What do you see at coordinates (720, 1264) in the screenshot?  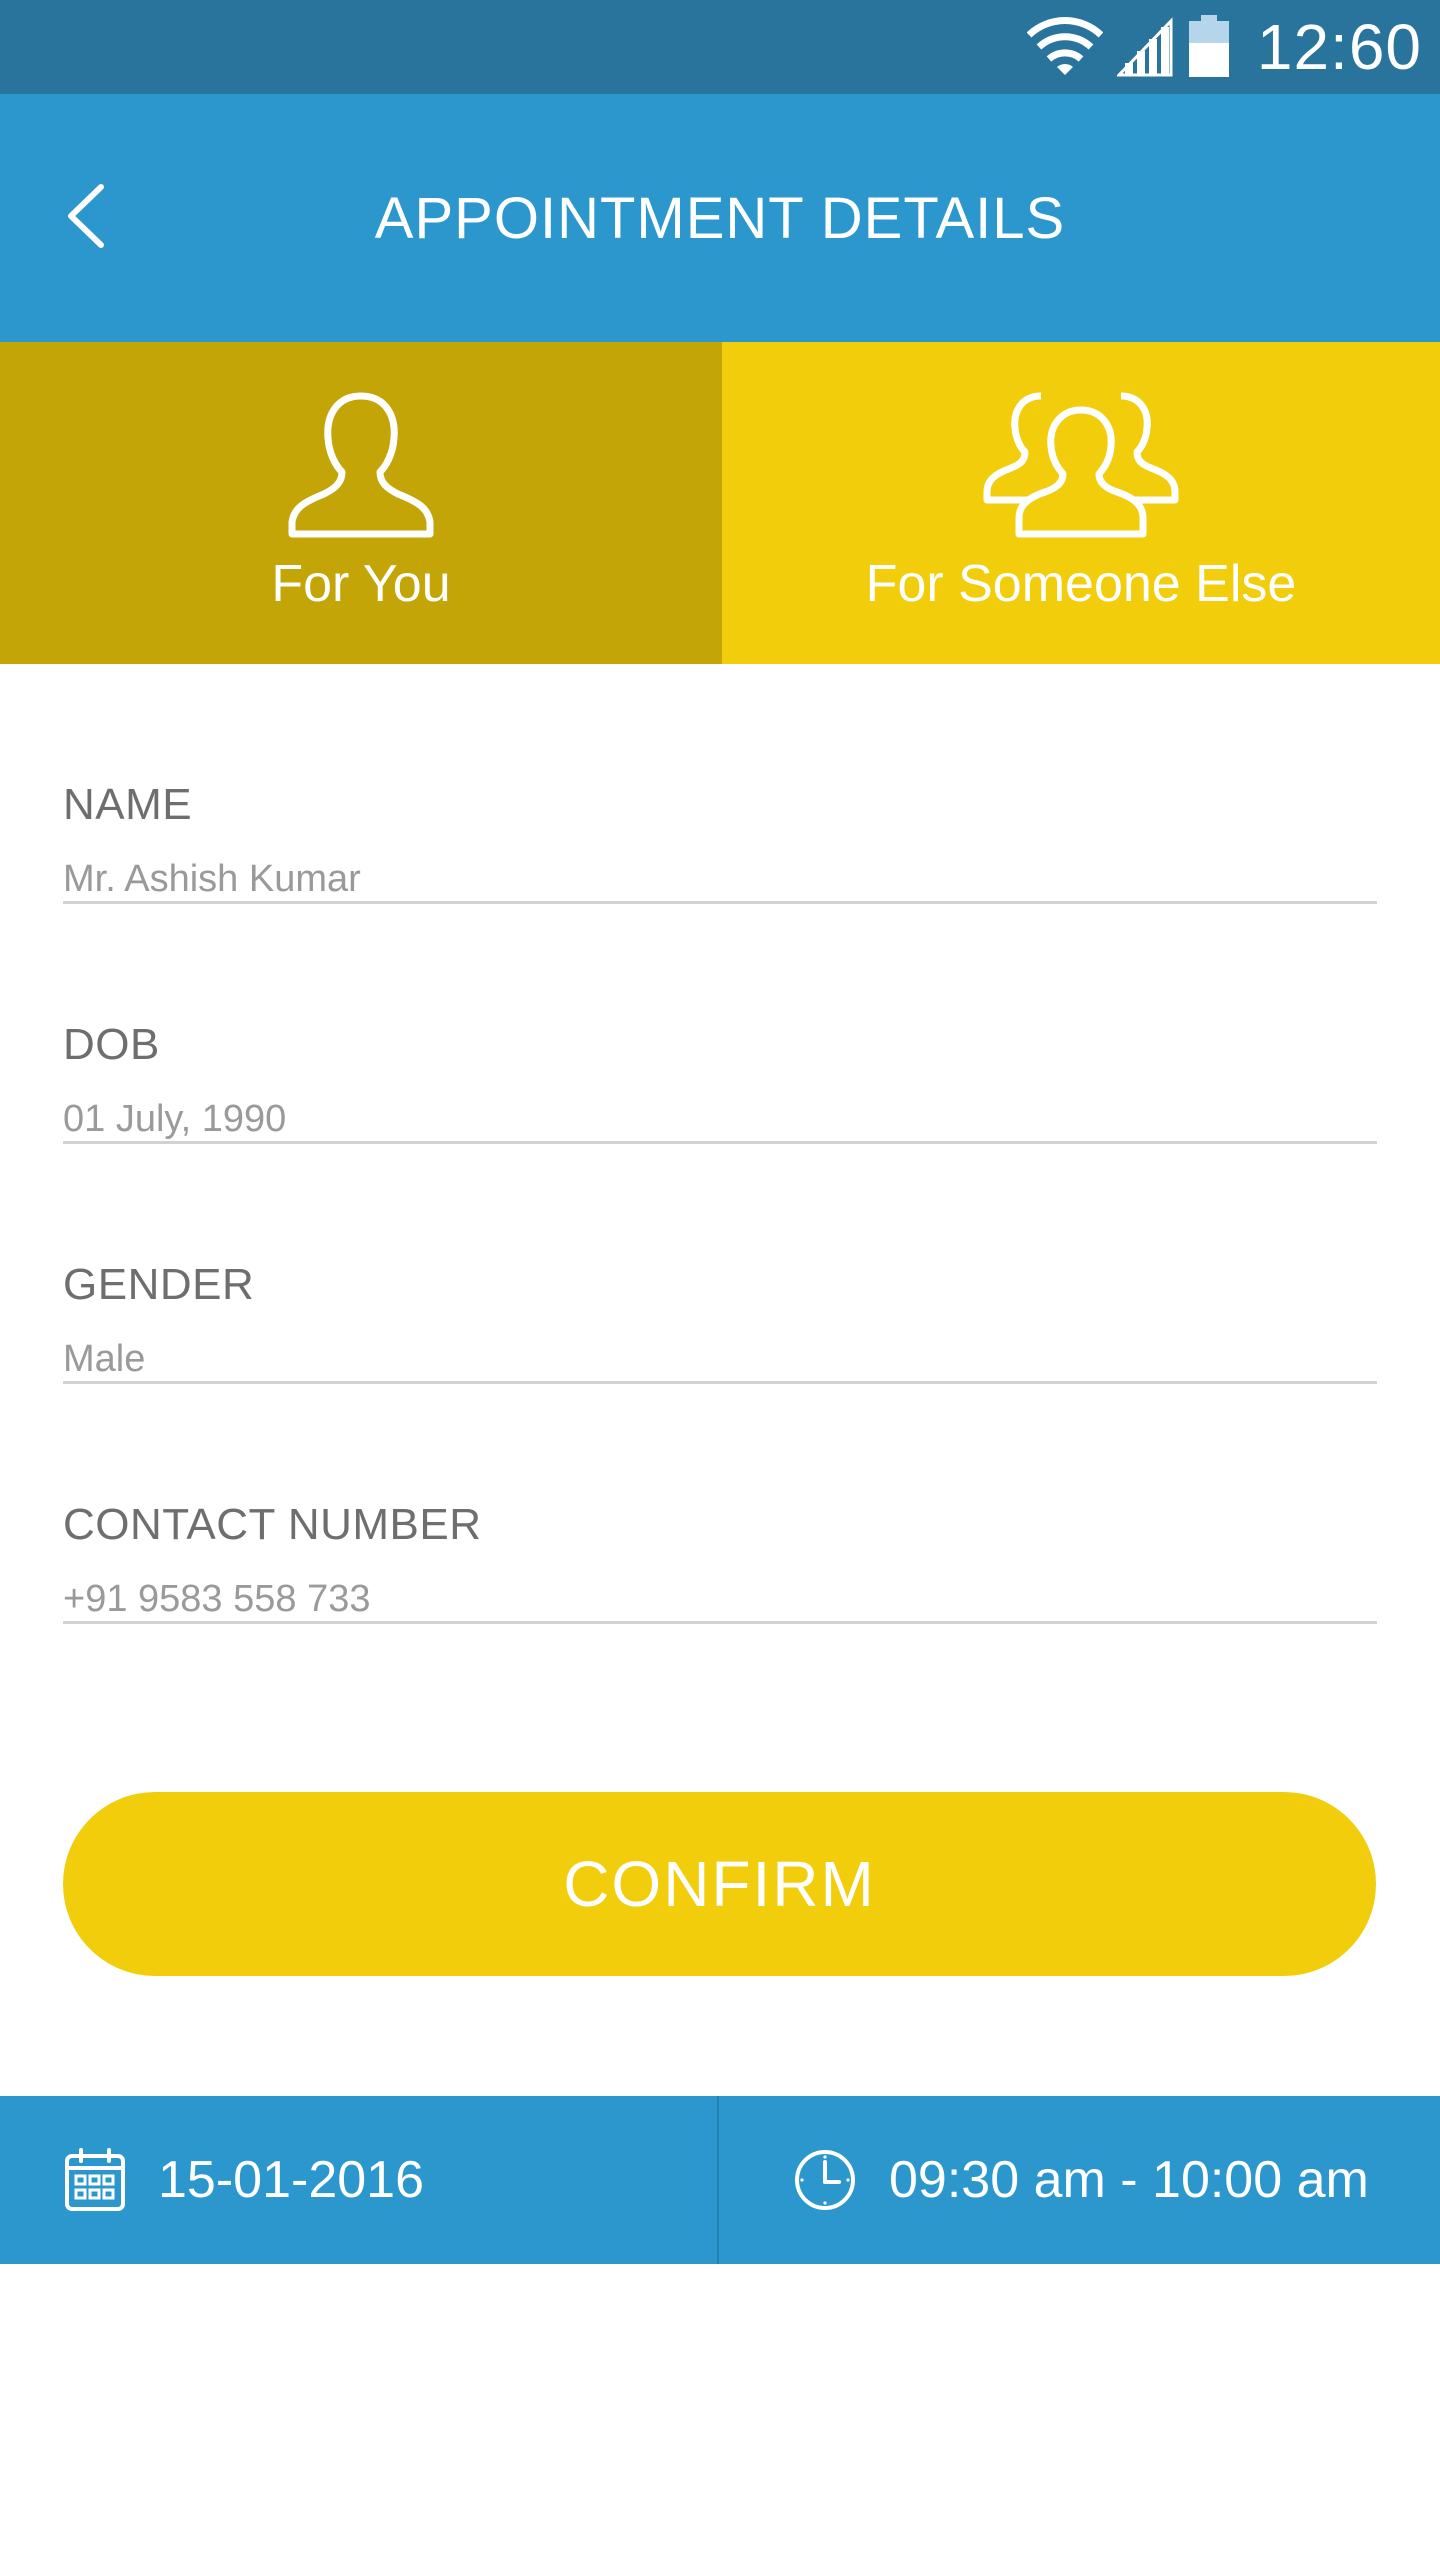 I see `gender-field: GENDER Male` at bounding box center [720, 1264].